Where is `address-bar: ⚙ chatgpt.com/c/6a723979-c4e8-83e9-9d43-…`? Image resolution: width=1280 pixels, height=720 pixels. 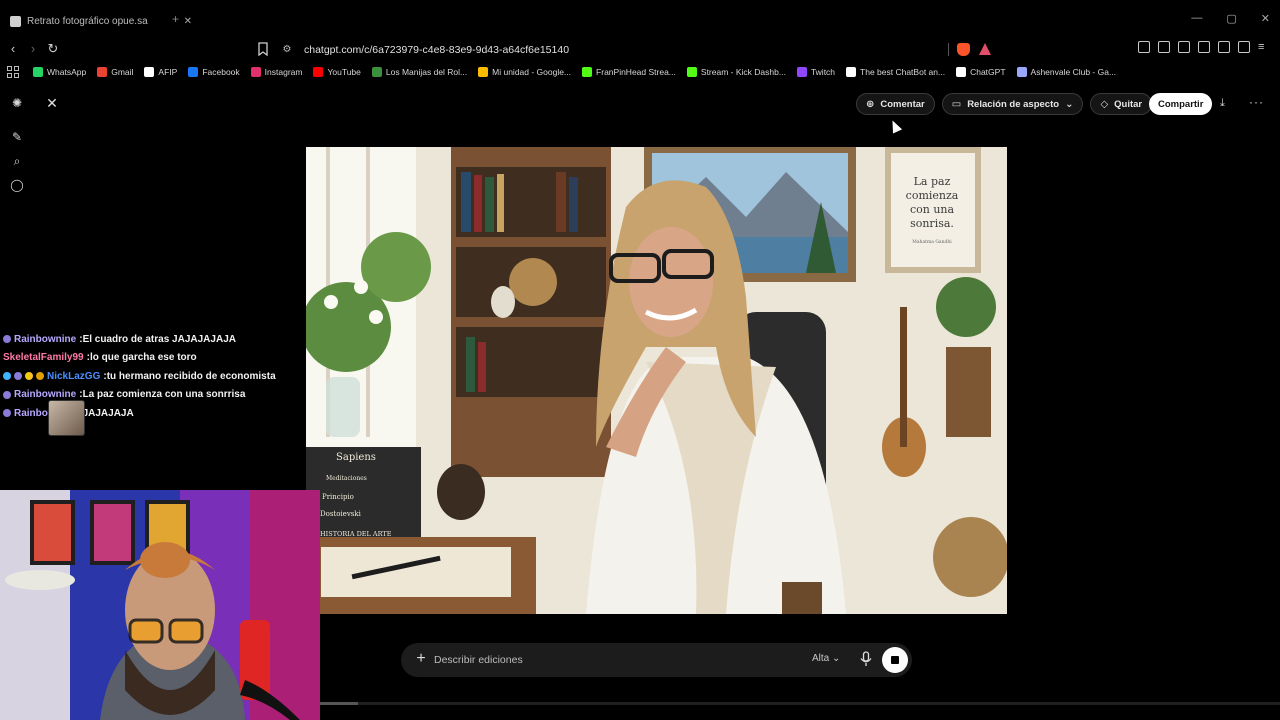
address-bar: ⚙ chatgpt.com/c/6a723979-c4e8-83e9-9d43-… is located at coordinates (640, 49).